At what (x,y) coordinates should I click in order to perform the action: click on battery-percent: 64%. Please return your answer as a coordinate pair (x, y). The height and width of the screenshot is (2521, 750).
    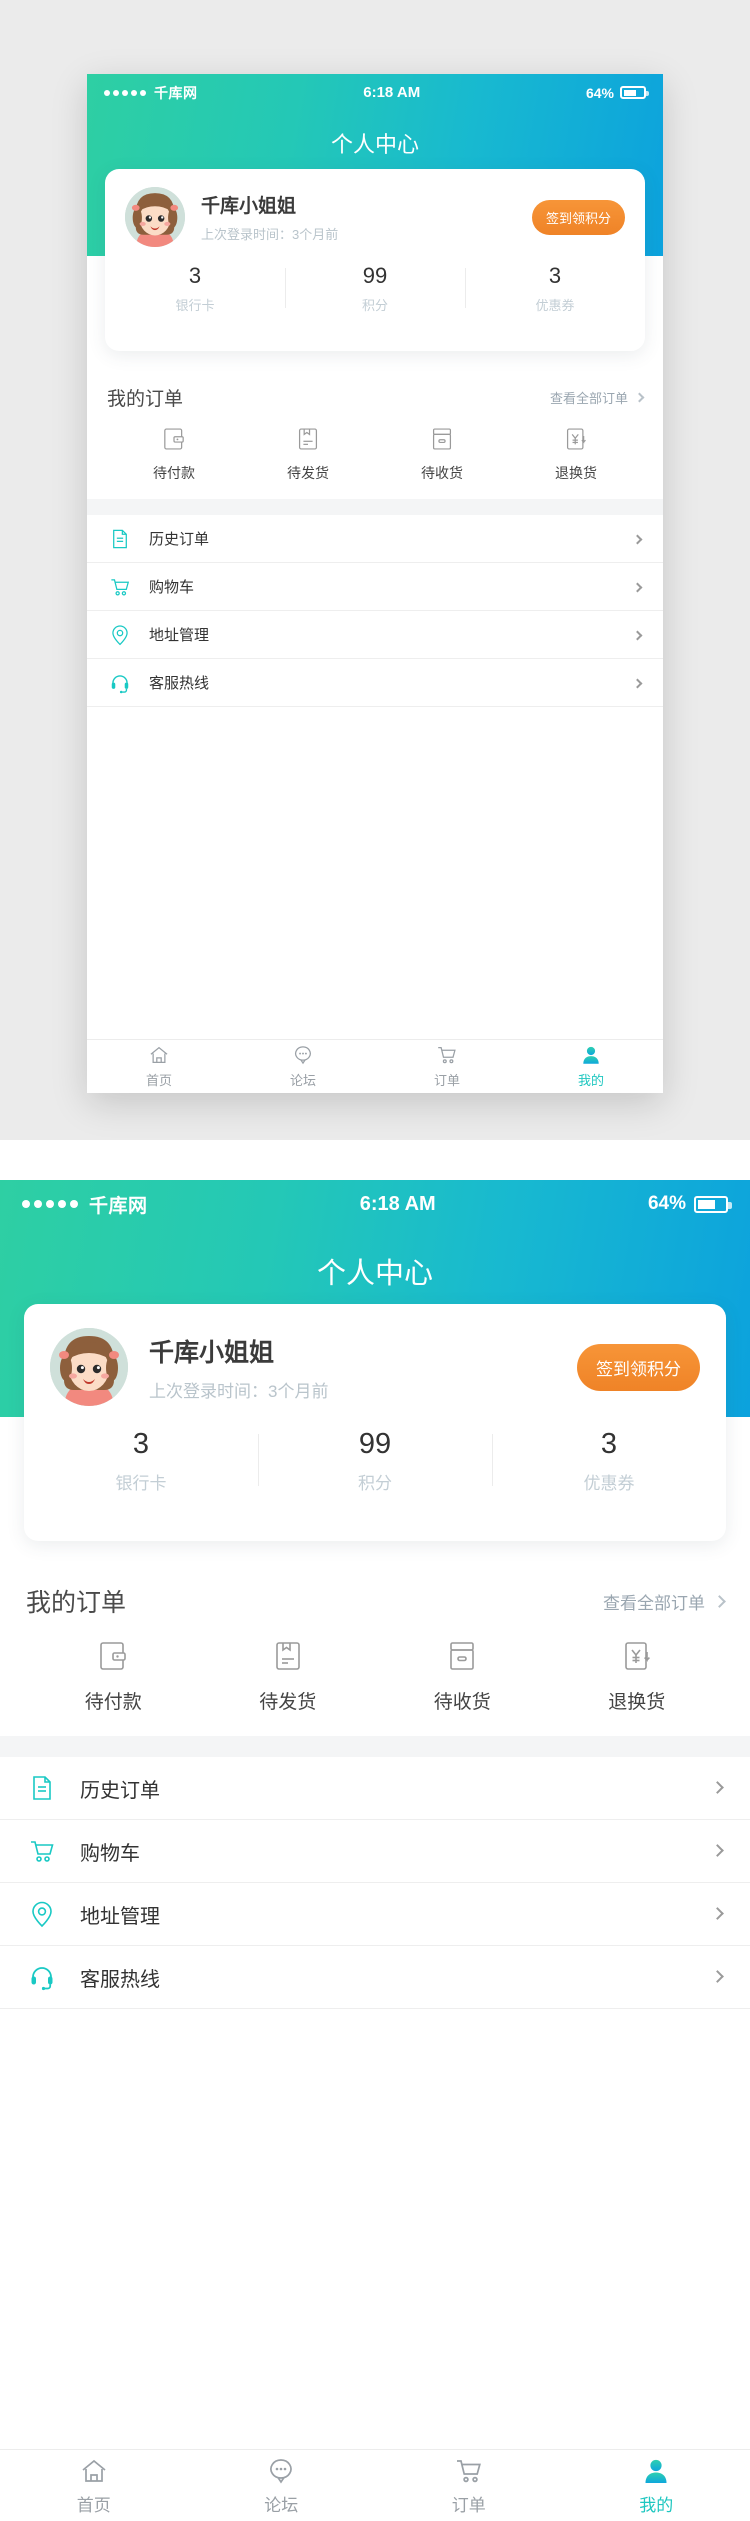
    Looking at the image, I should click on (599, 92).